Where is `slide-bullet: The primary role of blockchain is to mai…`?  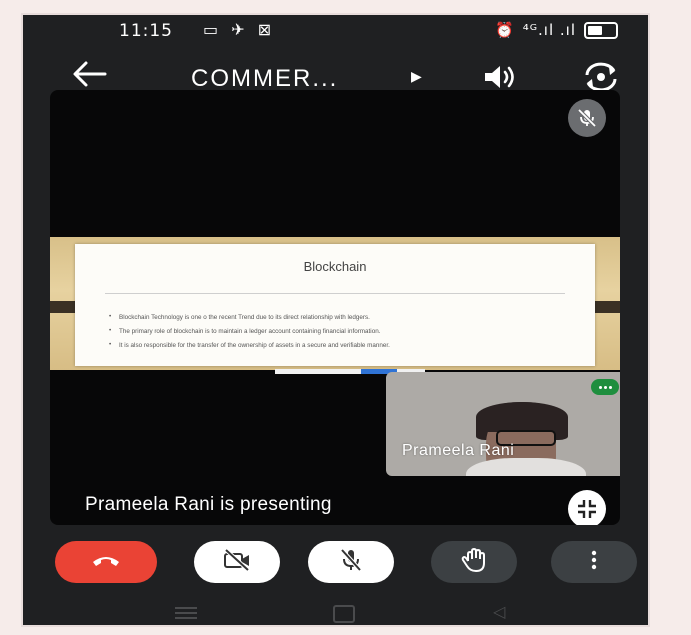 slide-bullet: The primary role of blockchain is to mai… is located at coordinates (244, 331).